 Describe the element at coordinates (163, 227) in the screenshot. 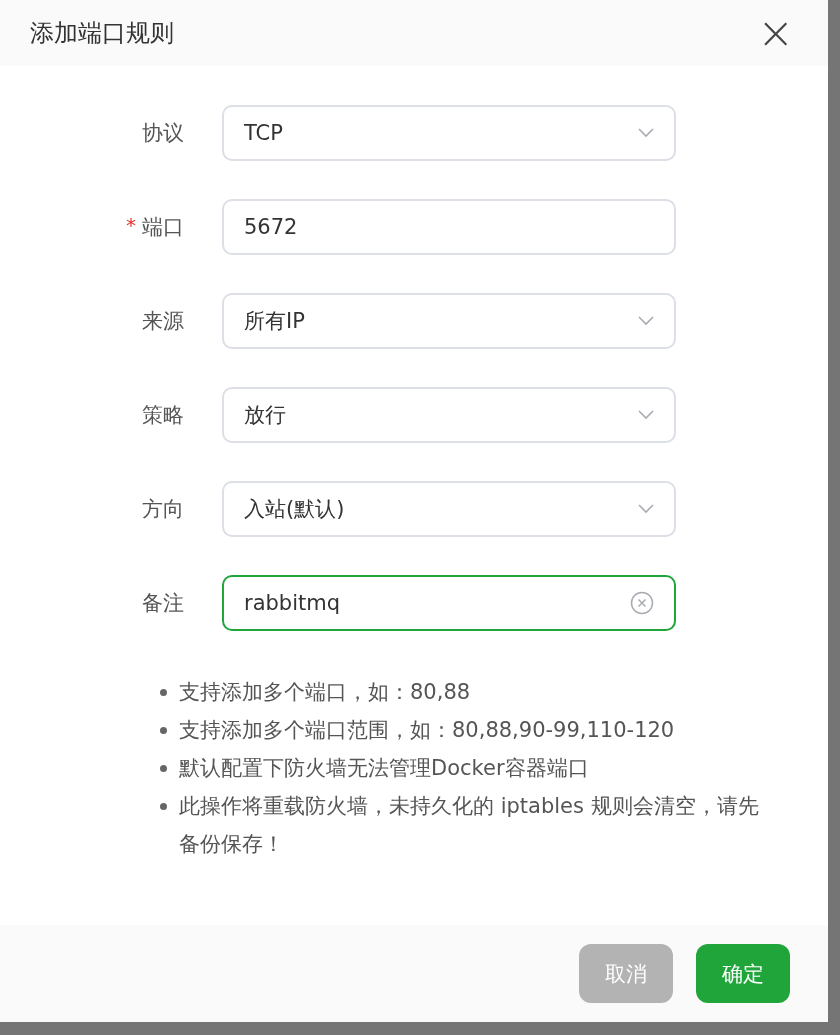

I see `field-label: 端口` at that location.